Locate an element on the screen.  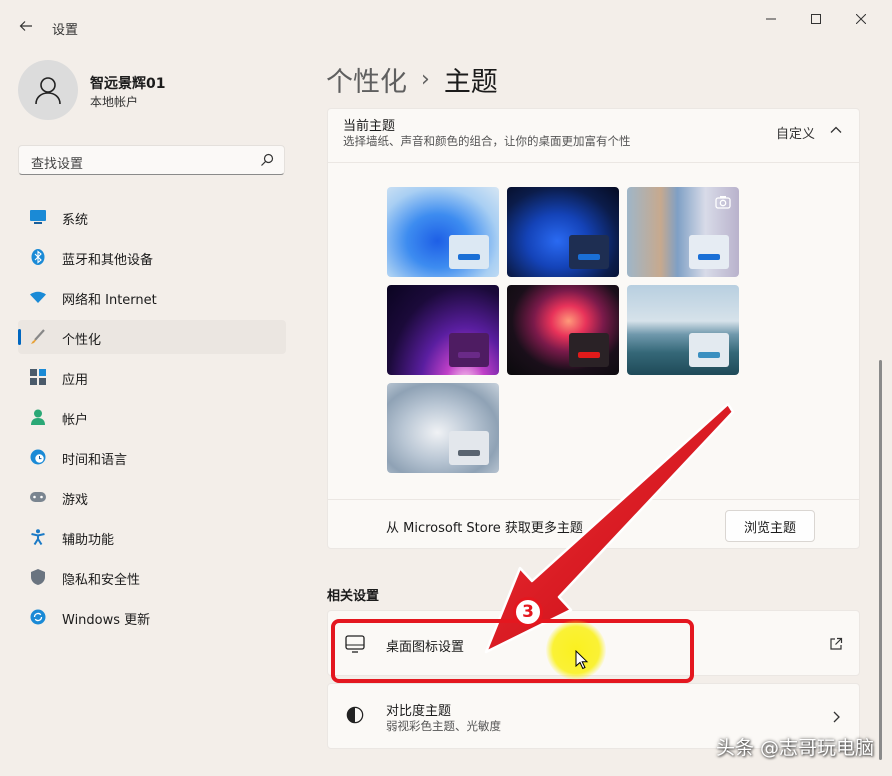
minimize-icon is located at coordinates (771, 19).